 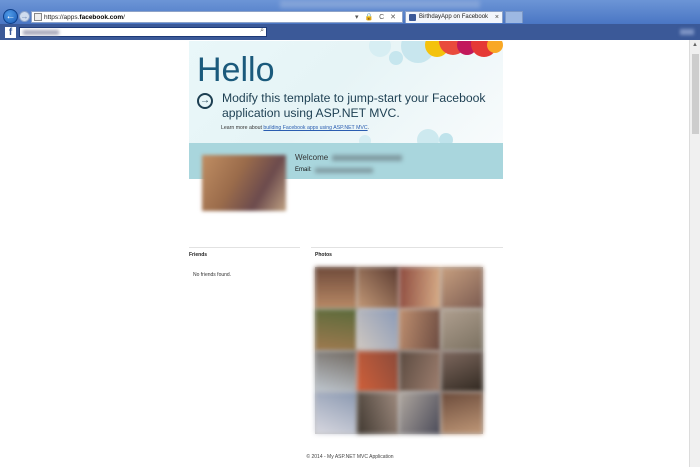 What do you see at coordinates (24, 16) in the screenshot?
I see `forward-button: →` at bounding box center [24, 16].